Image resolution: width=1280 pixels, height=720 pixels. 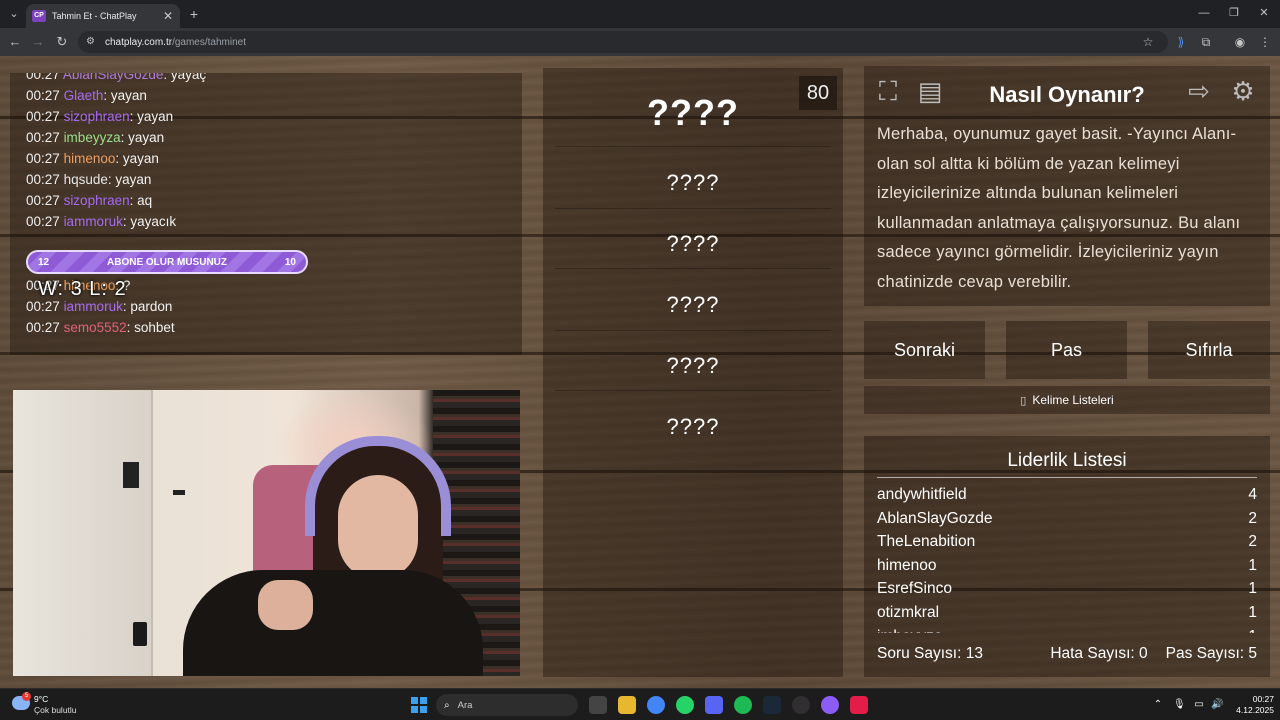 What do you see at coordinates (147, 306) in the screenshot?
I see `chat-text: : pardon` at bounding box center [147, 306].